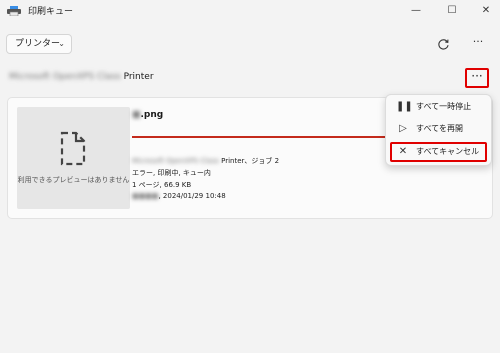  What do you see at coordinates (404, 106) in the screenshot?
I see `pause-icon: ❚❚` at bounding box center [404, 106].